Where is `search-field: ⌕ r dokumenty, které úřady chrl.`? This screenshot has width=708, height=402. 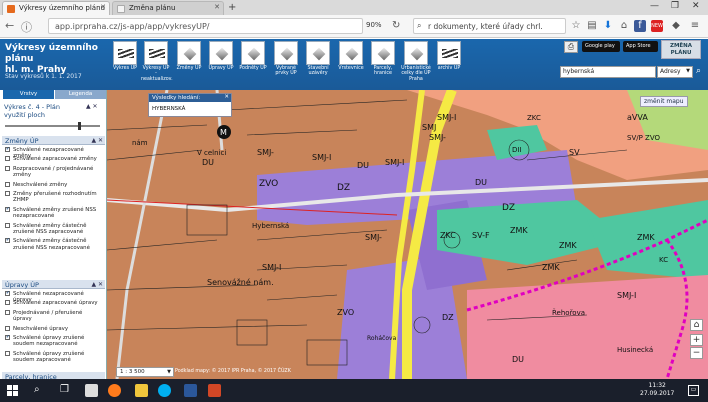
search-field: ⌕ r dokumenty, které úřady chrl. is located at coordinates (489, 26).